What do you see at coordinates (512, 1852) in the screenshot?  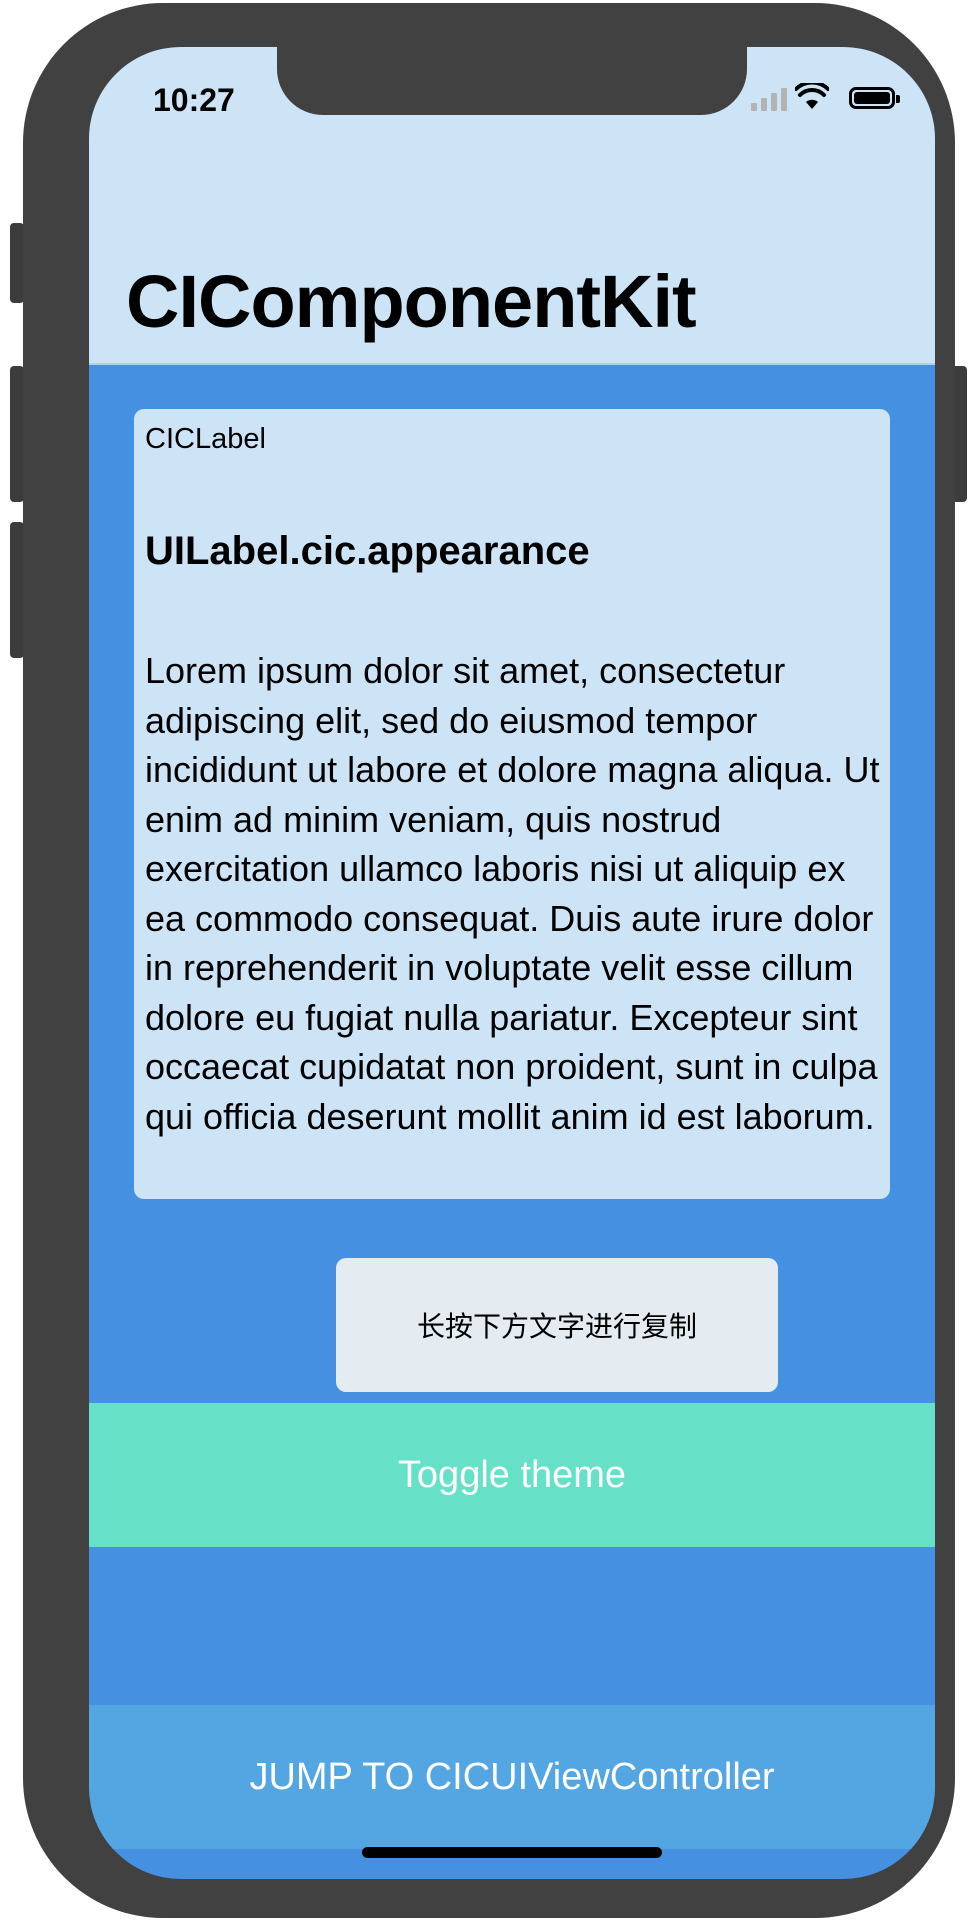 I see `home-indicator` at bounding box center [512, 1852].